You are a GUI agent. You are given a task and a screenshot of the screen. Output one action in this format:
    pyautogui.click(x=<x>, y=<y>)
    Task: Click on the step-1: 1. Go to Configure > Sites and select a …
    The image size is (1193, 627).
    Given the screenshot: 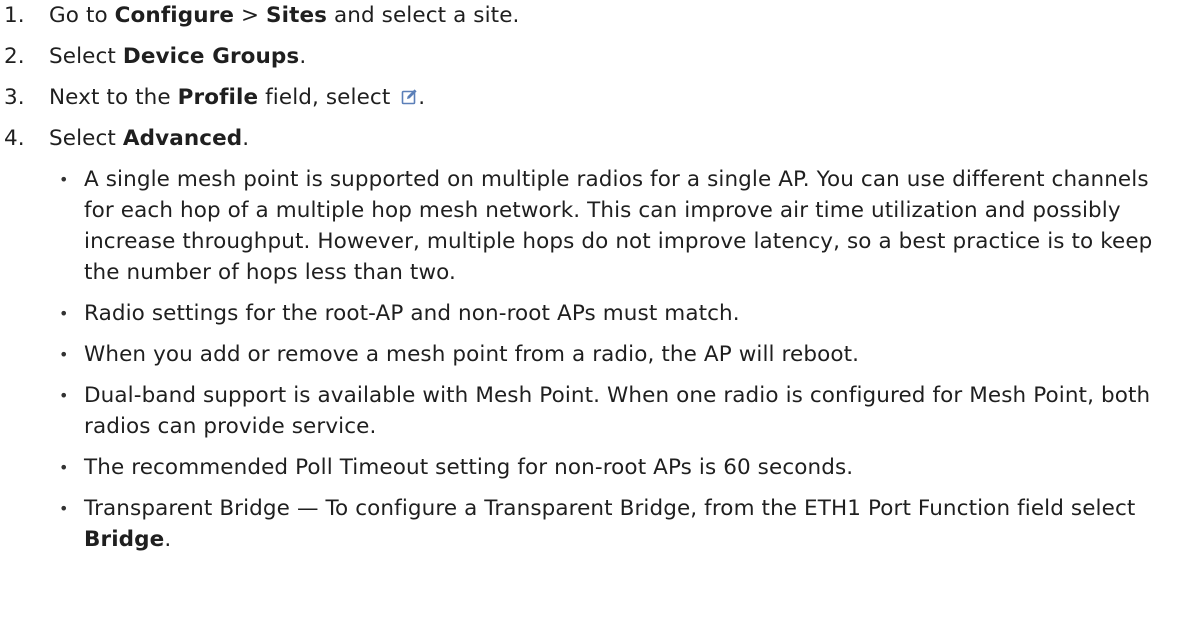 What is the action you would take?
    pyautogui.click(x=596, y=15)
    